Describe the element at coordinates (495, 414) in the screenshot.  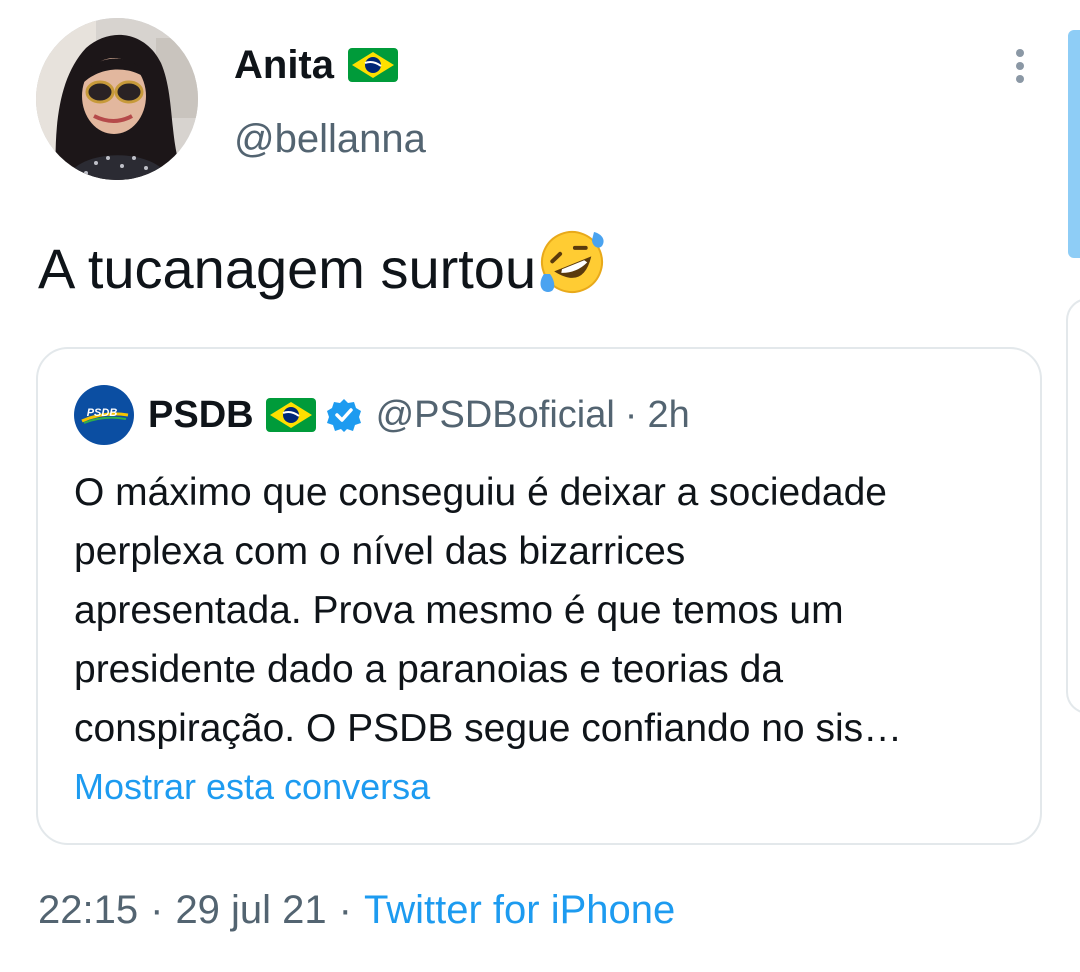
I see `quoted-author-handle: @PSDBoficial` at that location.